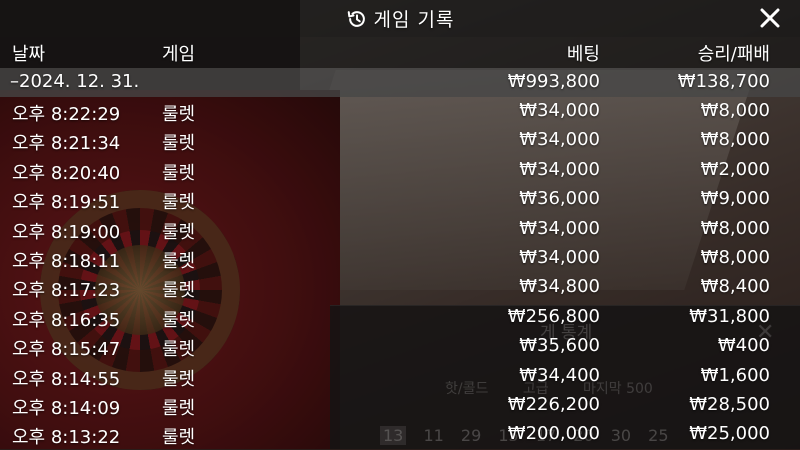 The image size is (800, 450). What do you see at coordinates (735, 199) in the screenshot?
I see `row-win-loss: ₩9,000` at bounding box center [735, 199].